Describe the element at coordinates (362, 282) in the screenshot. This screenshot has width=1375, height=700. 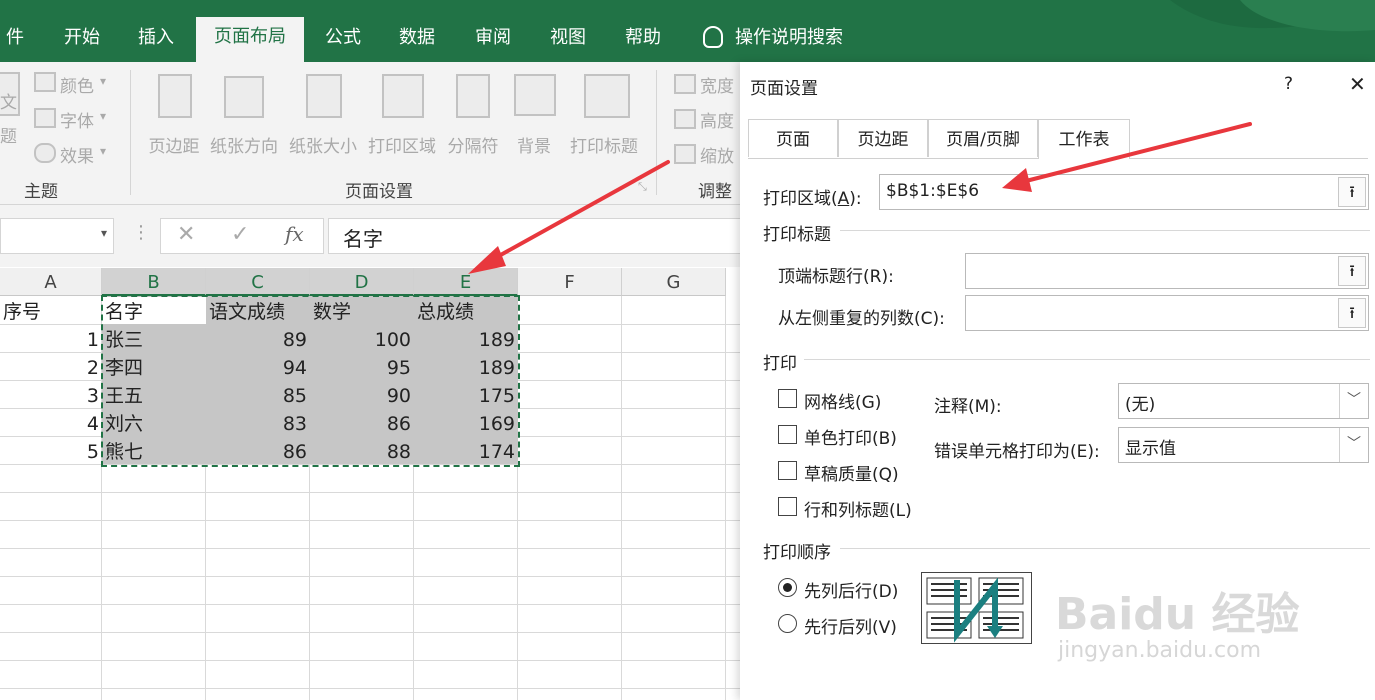
I see `col-header-d: D` at that location.